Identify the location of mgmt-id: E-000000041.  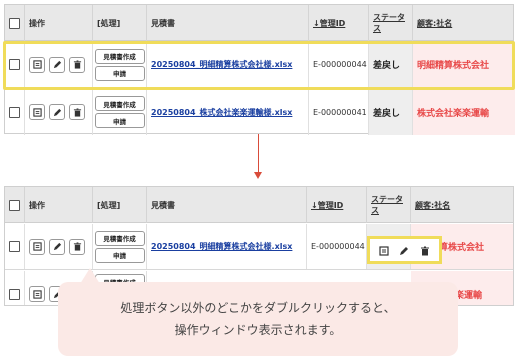
(340, 112).